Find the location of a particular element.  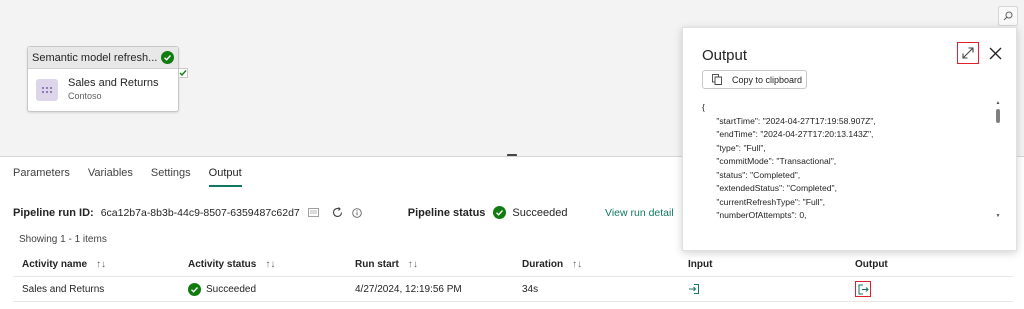

header-activity-name: Activity name ↑↓ is located at coordinates (96, 264).